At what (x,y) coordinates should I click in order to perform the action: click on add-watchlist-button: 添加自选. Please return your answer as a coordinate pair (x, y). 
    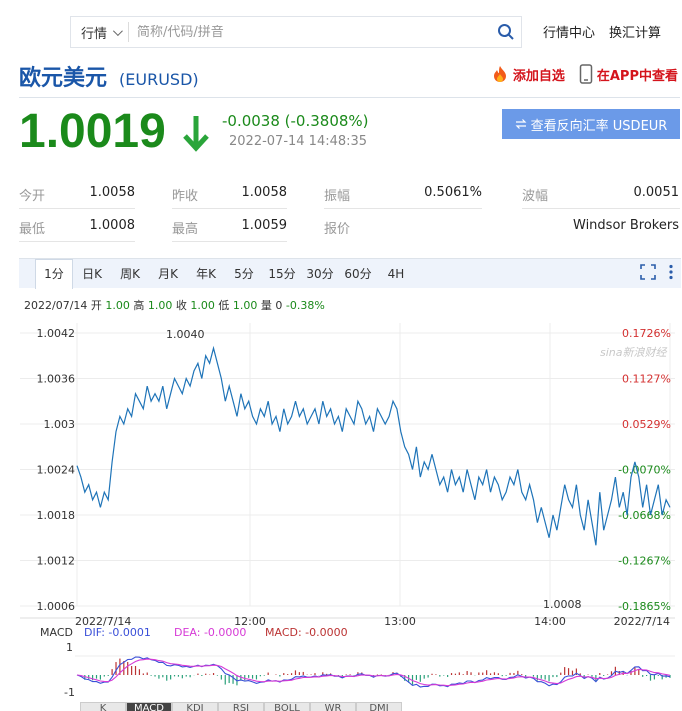
    Looking at the image, I should click on (528, 74).